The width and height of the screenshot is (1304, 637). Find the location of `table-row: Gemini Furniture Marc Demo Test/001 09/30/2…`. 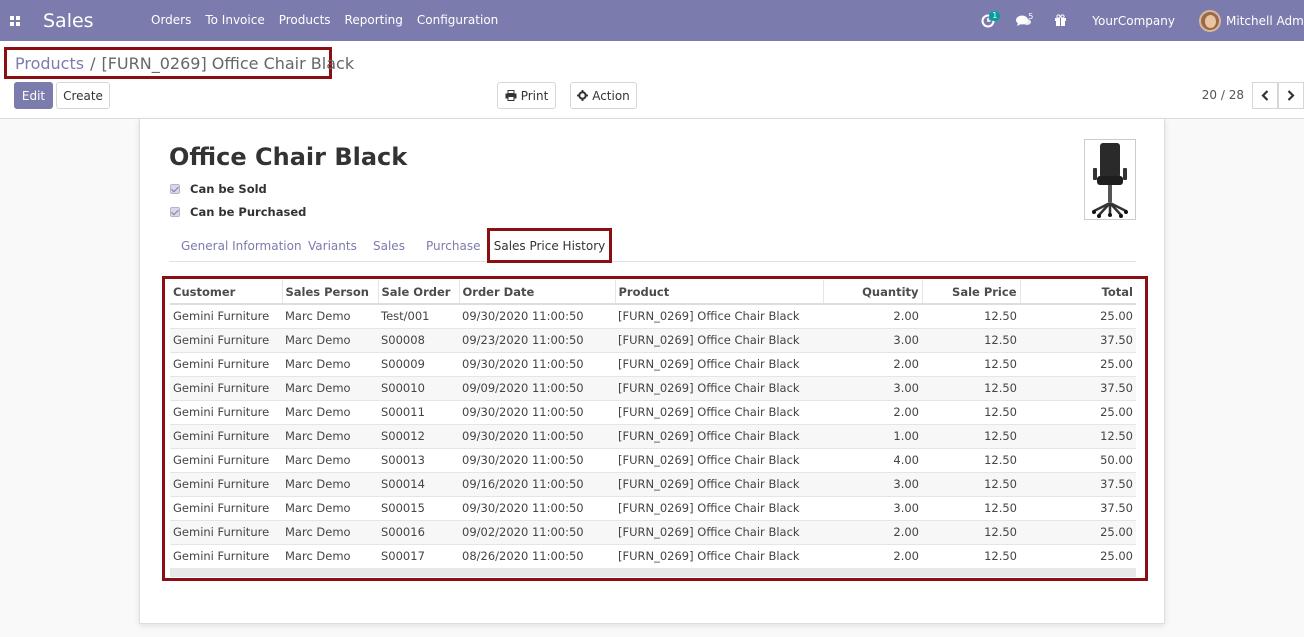

table-row: Gemini Furniture Marc Demo Test/001 09/30/2… is located at coordinates (653, 316).